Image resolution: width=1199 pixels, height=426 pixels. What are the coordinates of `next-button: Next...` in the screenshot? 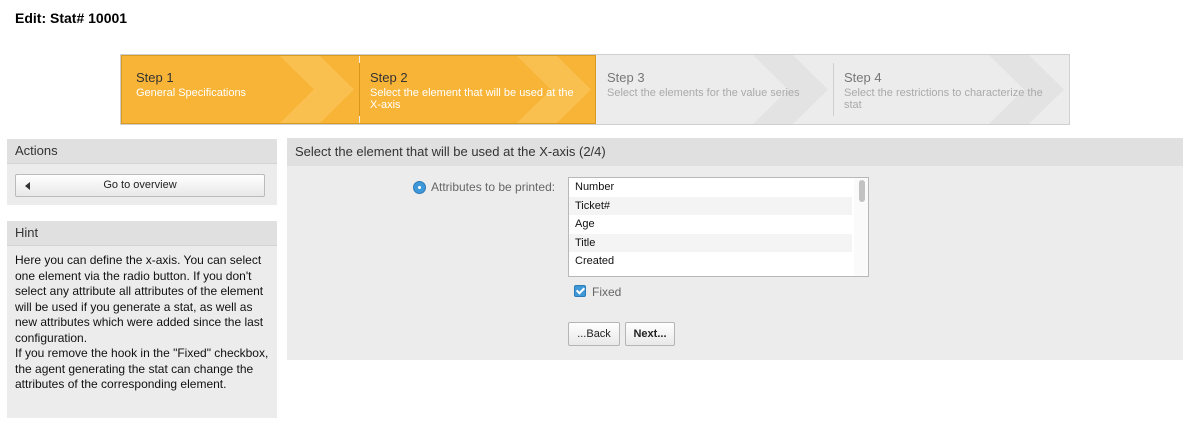 It's located at (650, 334).